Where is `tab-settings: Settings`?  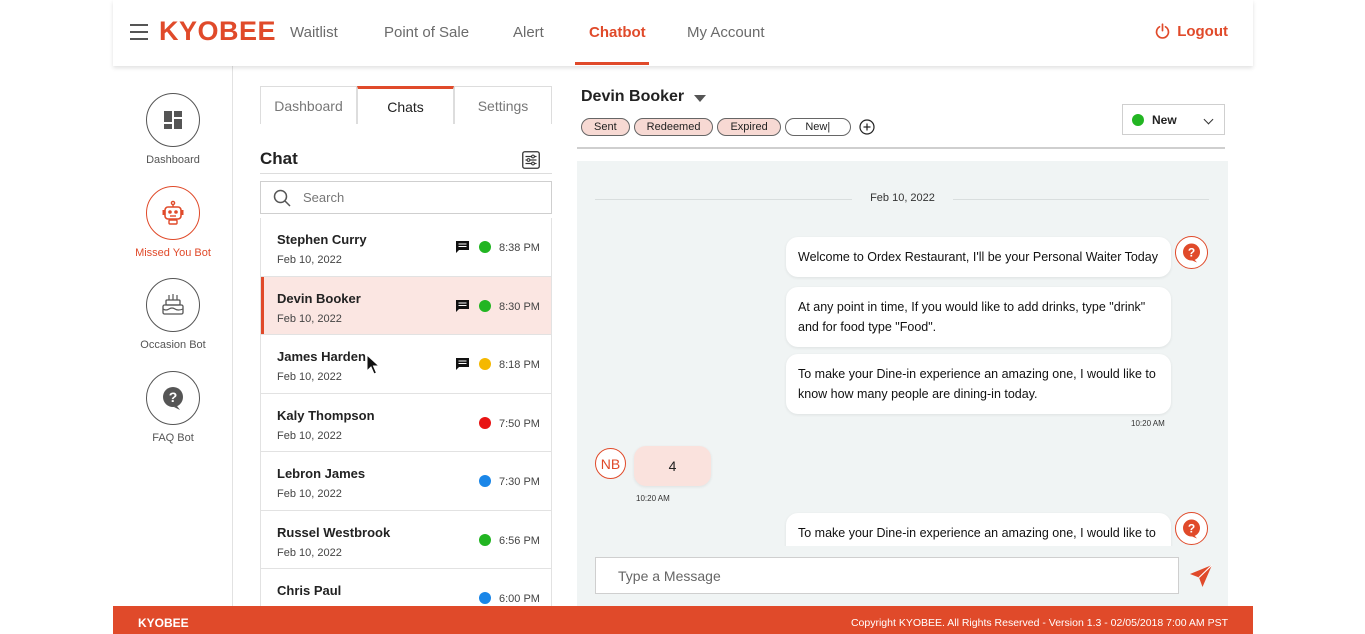 tab-settings: Settings is located at coordinates (503, 105).